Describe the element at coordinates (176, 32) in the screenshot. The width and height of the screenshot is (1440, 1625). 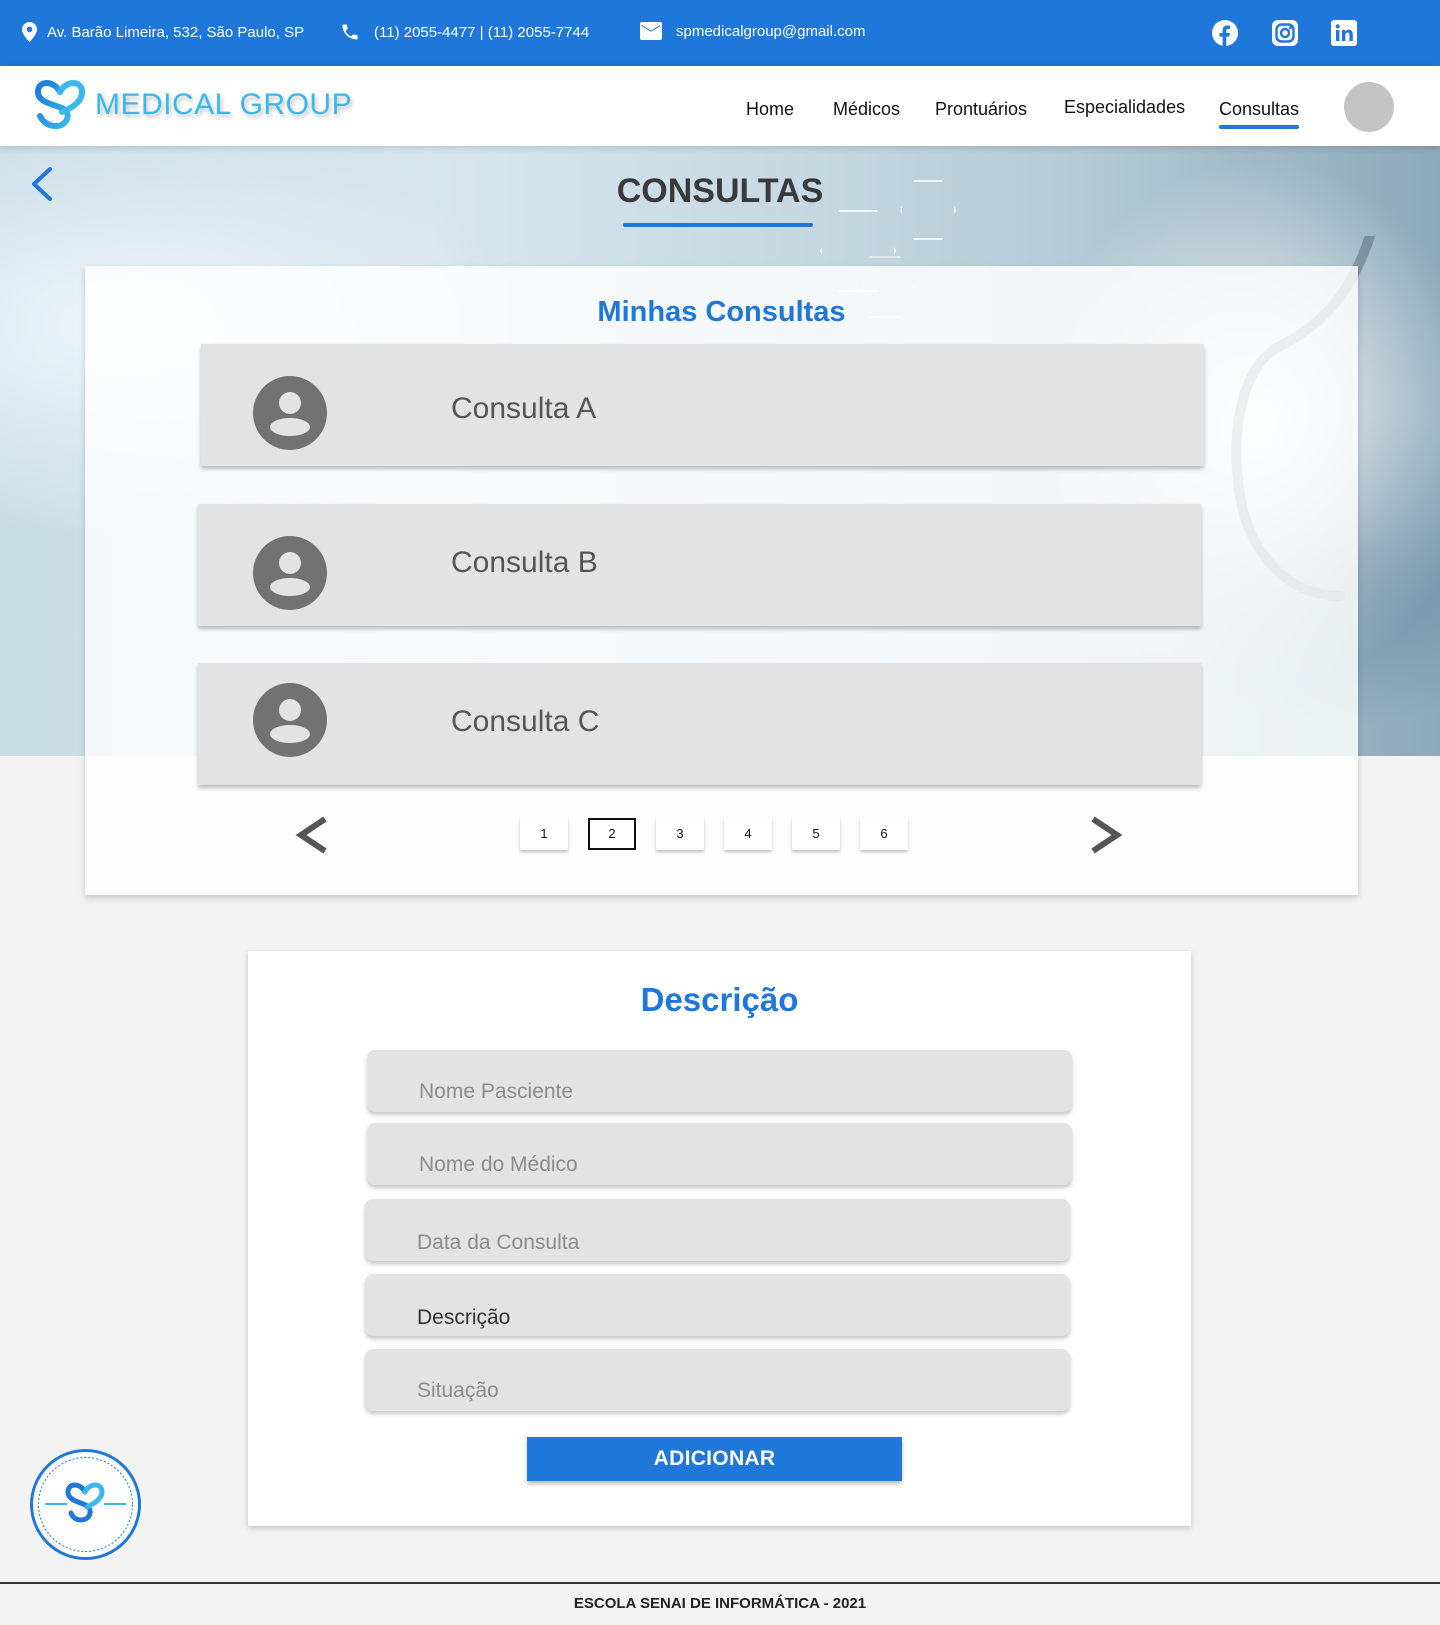
I see `address-text: Av. Barão Limeira, 532, São Paulo, SP` at that location.